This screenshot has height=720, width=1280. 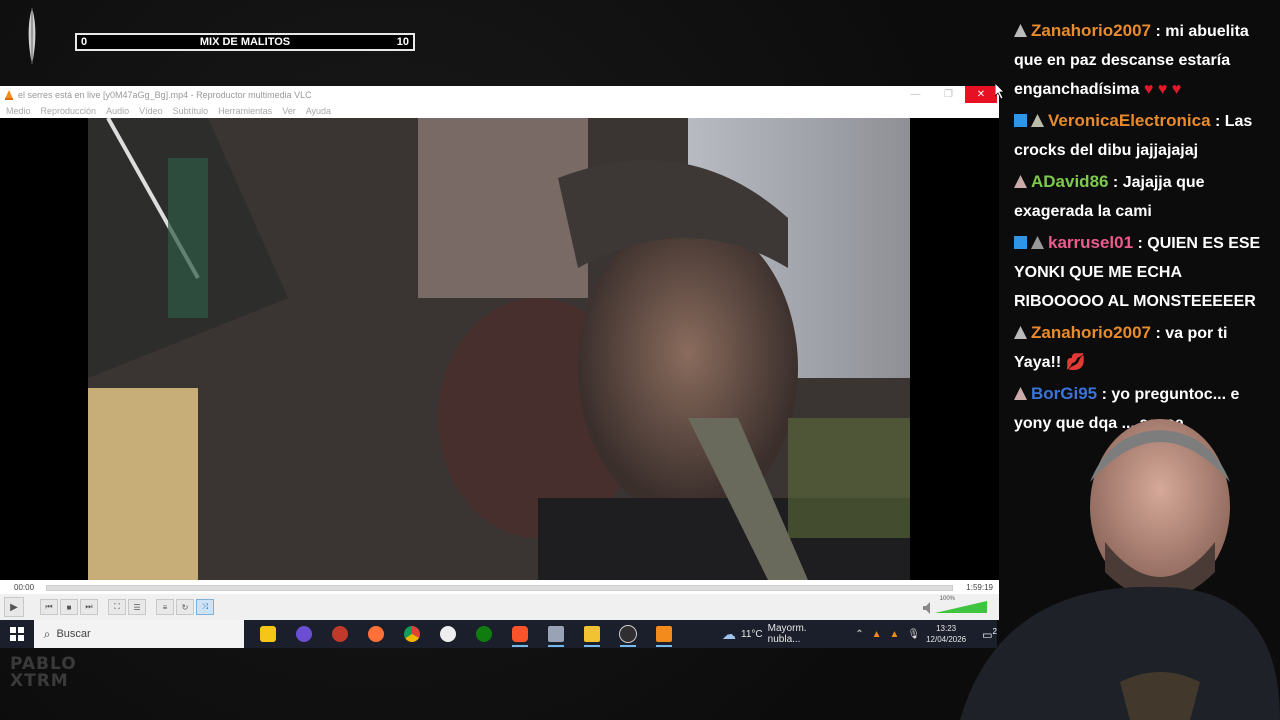 I want to click on playlist-button: ≡, so click(x=165, y=607).